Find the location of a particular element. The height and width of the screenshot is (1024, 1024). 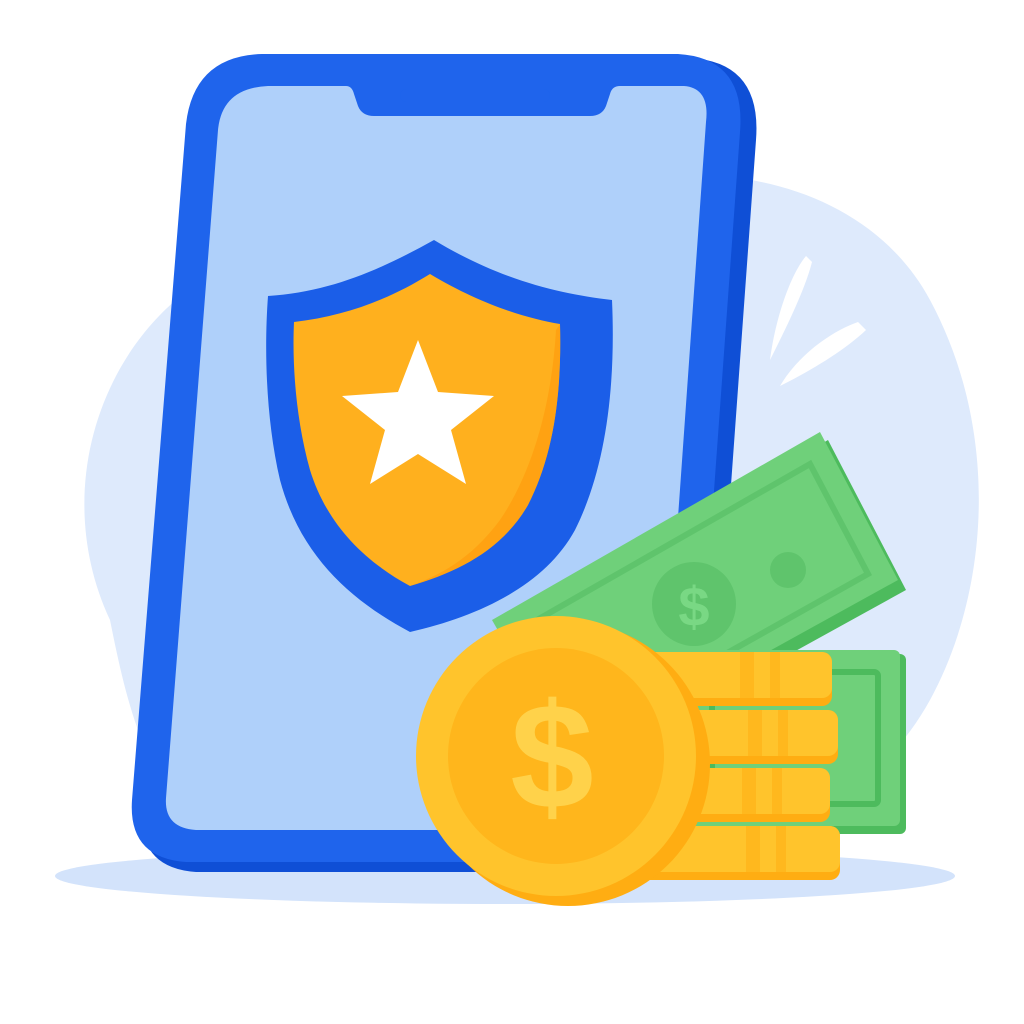

phone-speaker is located at coordinates (475, 95).